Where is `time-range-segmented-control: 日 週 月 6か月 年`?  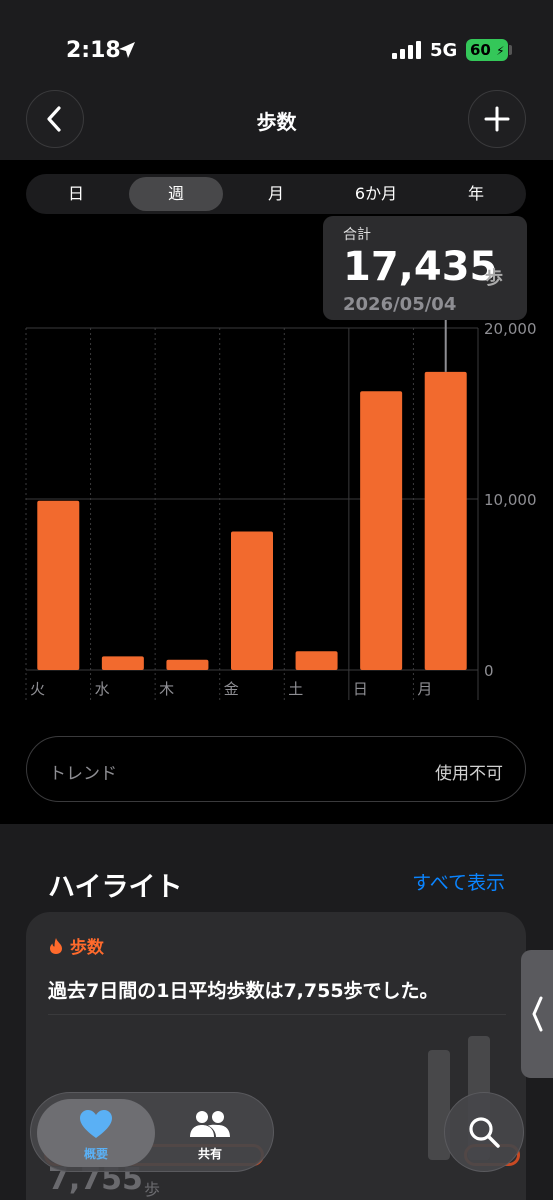
time-range-segmented-control: 日 週 月 6か月 年 is located at coordinates (276, 194).